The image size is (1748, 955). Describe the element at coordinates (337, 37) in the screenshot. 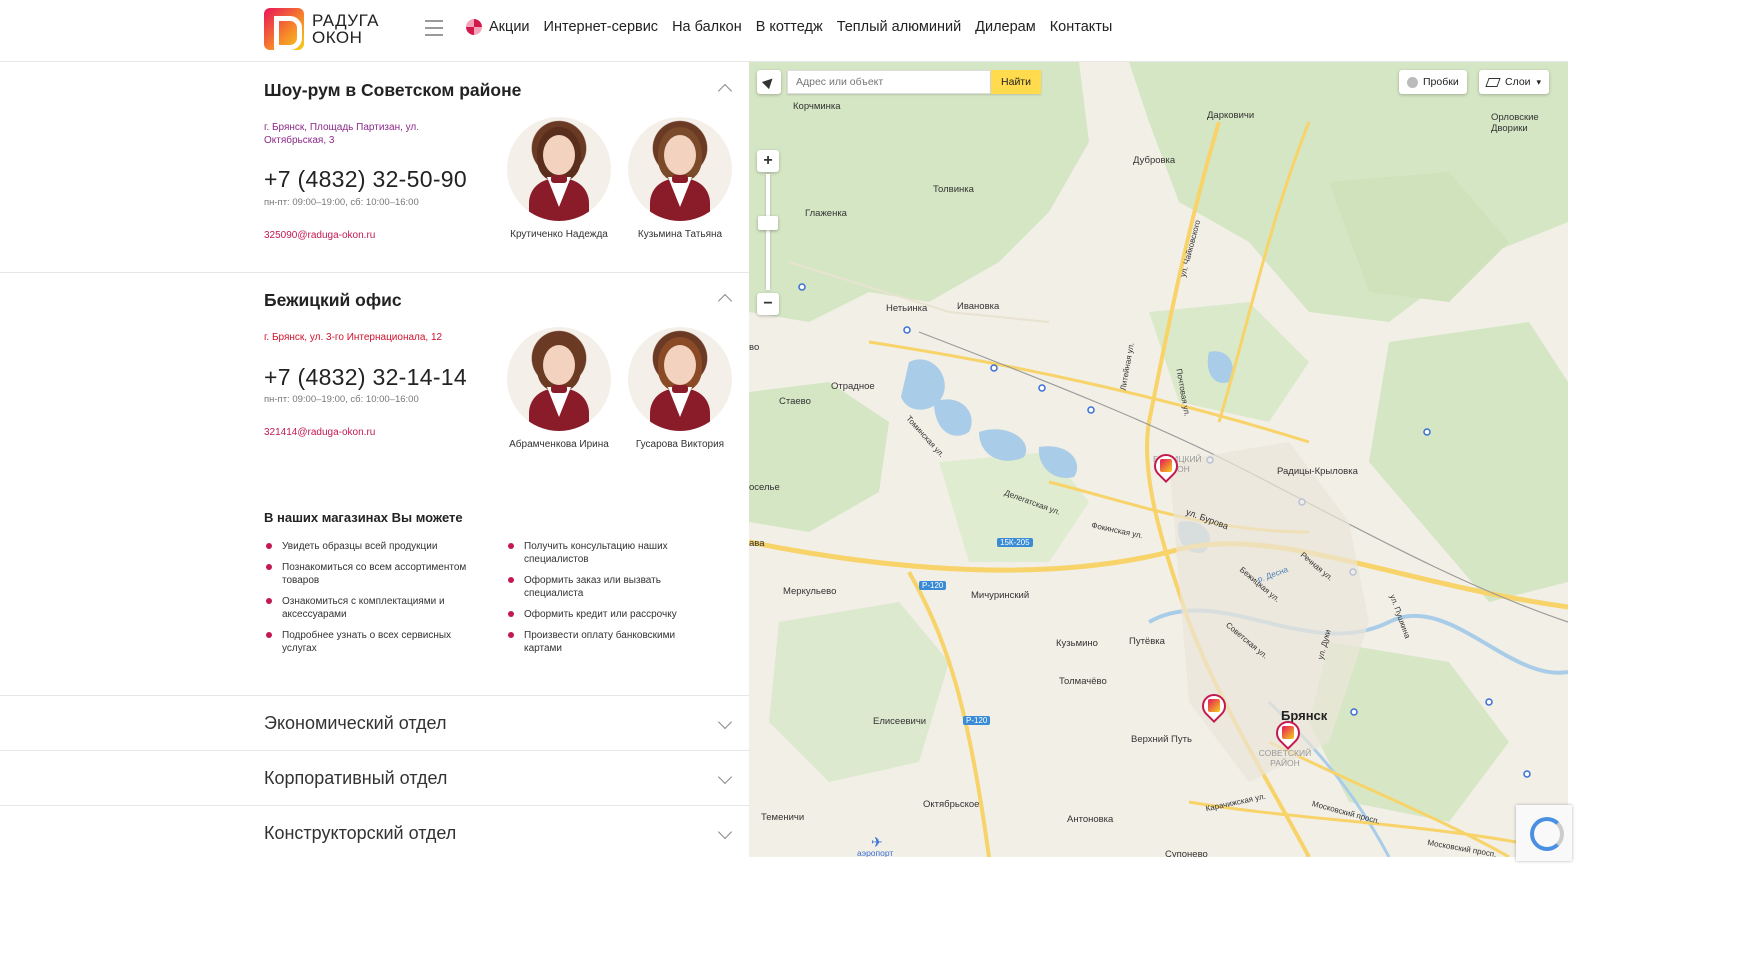

I see `logo-line2: ОКОН` at that location.